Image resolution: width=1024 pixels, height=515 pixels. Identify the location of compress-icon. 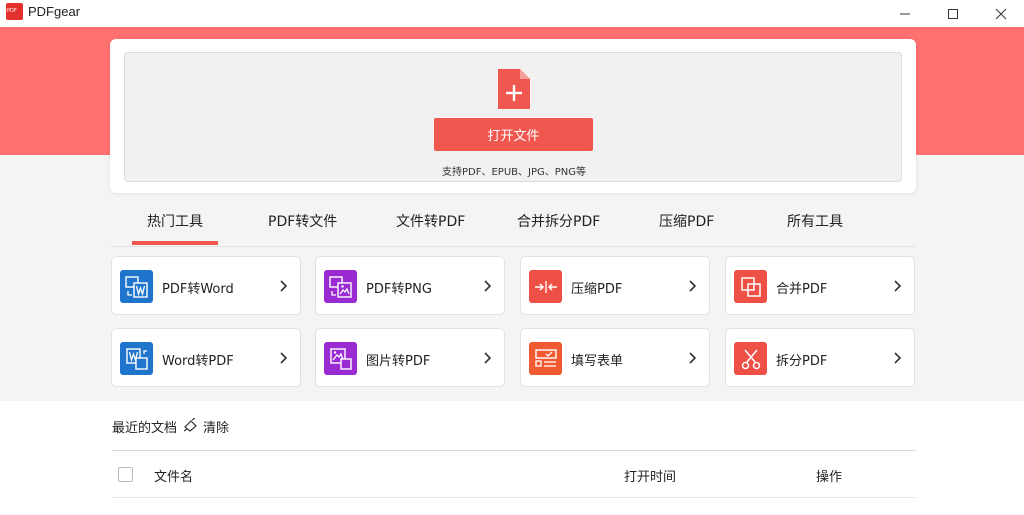
(545, 286).